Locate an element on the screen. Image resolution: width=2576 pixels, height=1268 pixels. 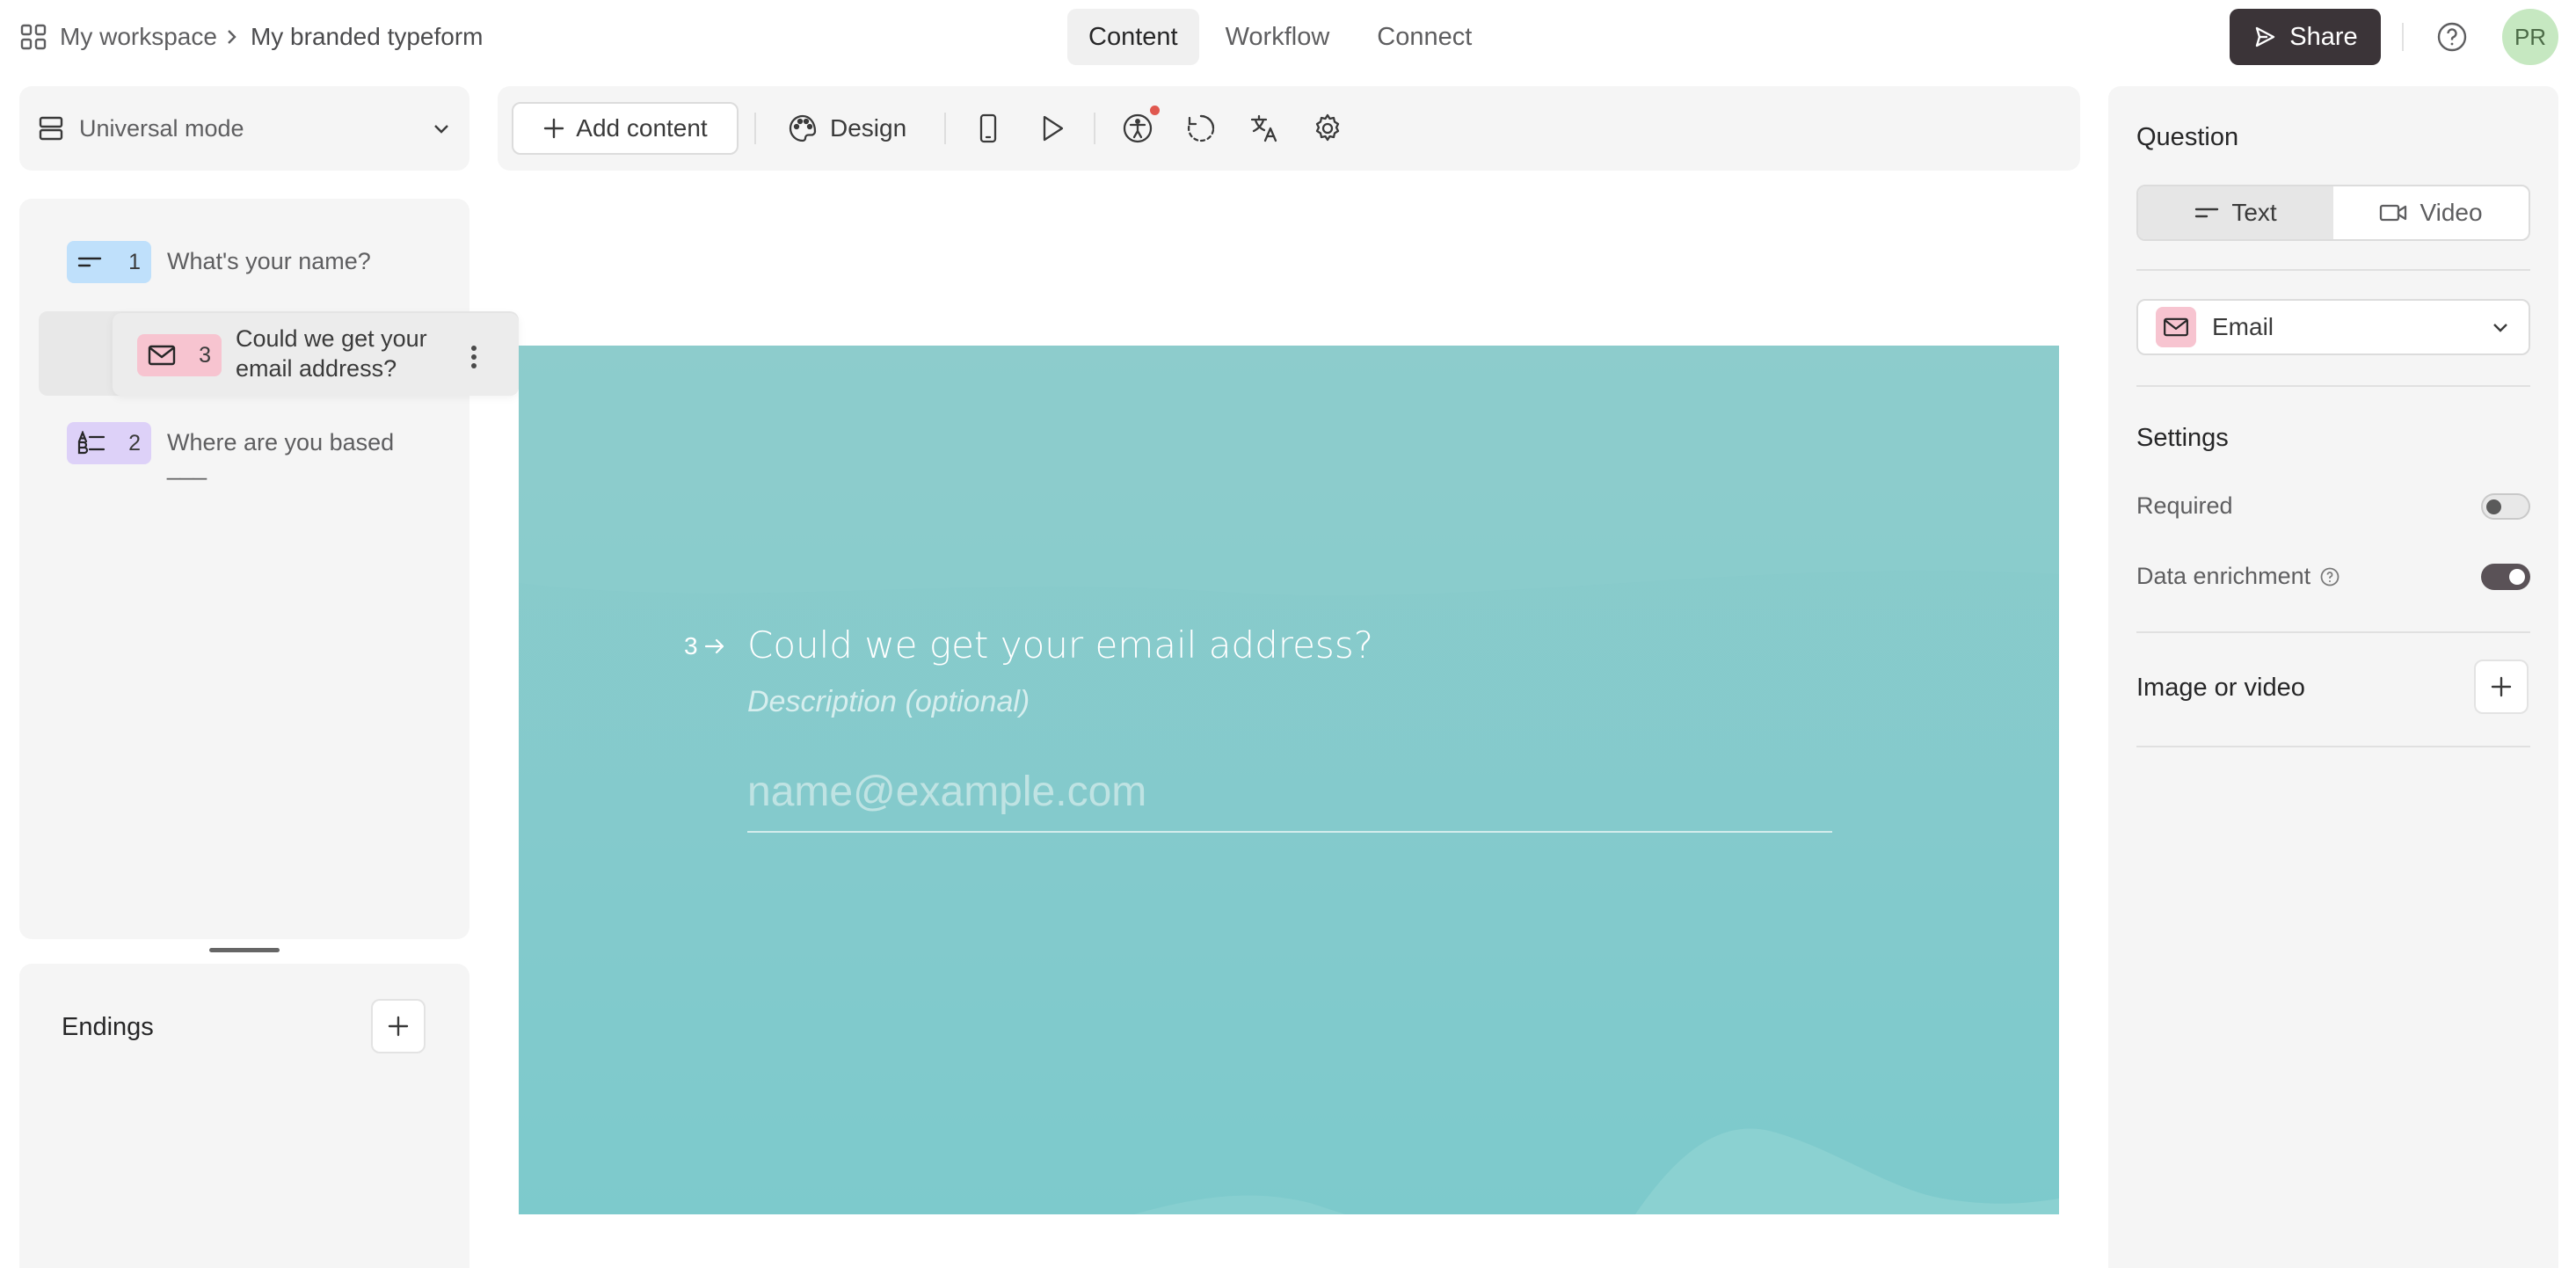
format-video-label: Video is located at coordinates (2451, 213).